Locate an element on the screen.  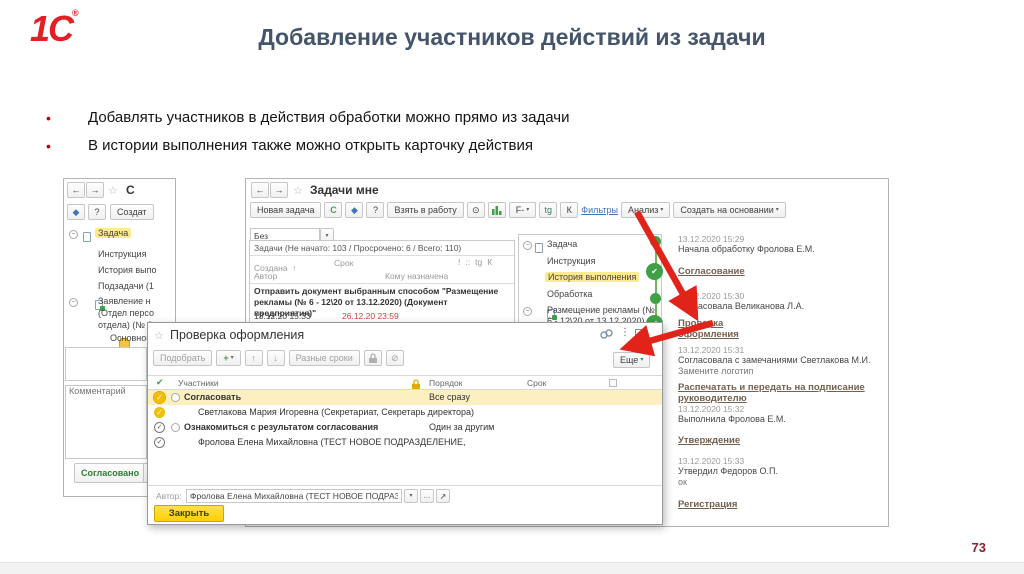
take-to-work-button: Взять в работу is located at coordinates (425, 210).